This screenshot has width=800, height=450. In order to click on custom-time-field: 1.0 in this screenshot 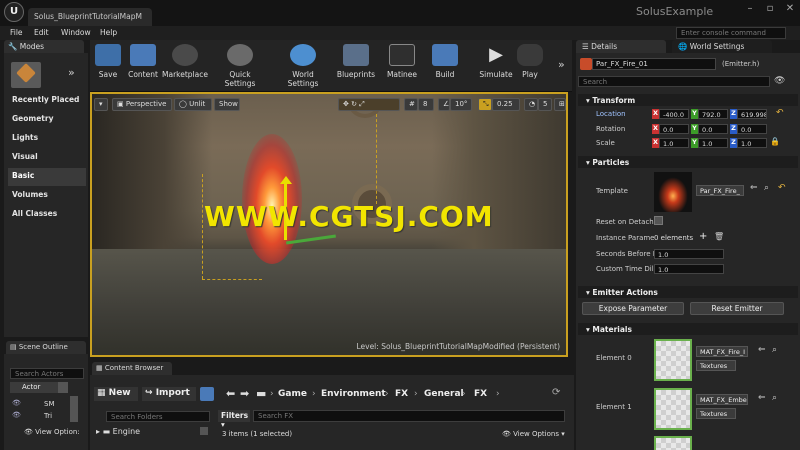, I will do `click(689, 269)`.